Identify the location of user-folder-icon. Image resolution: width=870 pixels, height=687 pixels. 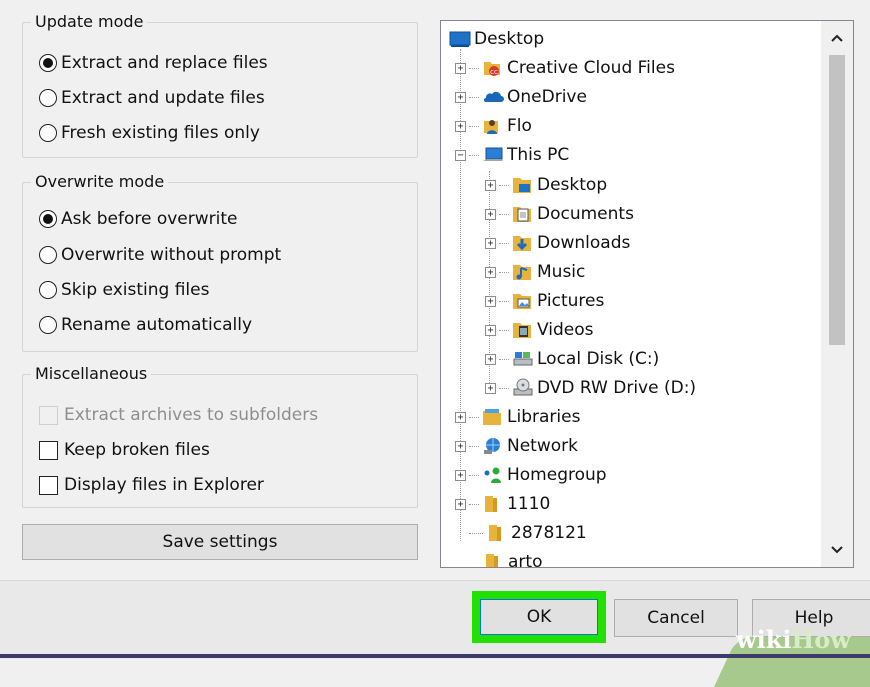
(492, 126).